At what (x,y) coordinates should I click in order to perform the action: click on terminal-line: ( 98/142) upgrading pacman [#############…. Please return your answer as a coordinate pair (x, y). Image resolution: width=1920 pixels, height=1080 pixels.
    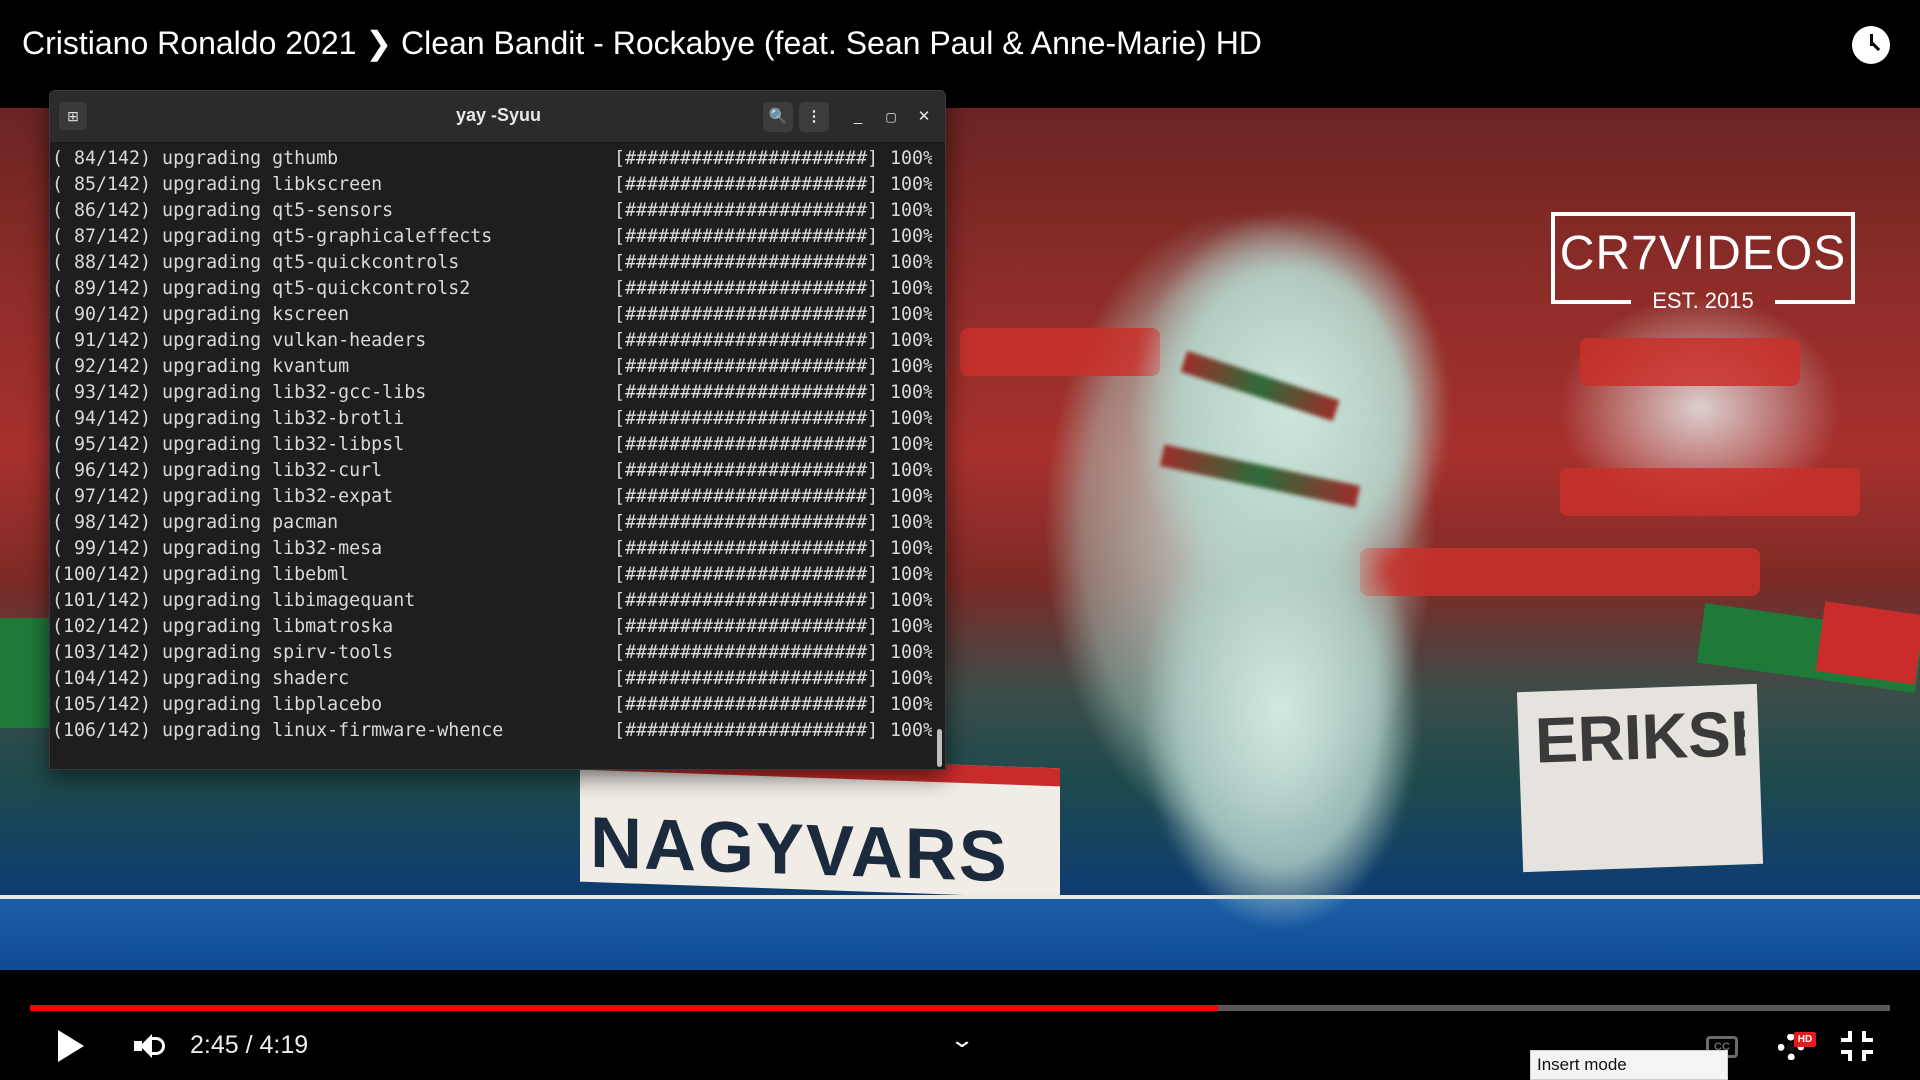
    Looking at the image, I should click on (492, 523).